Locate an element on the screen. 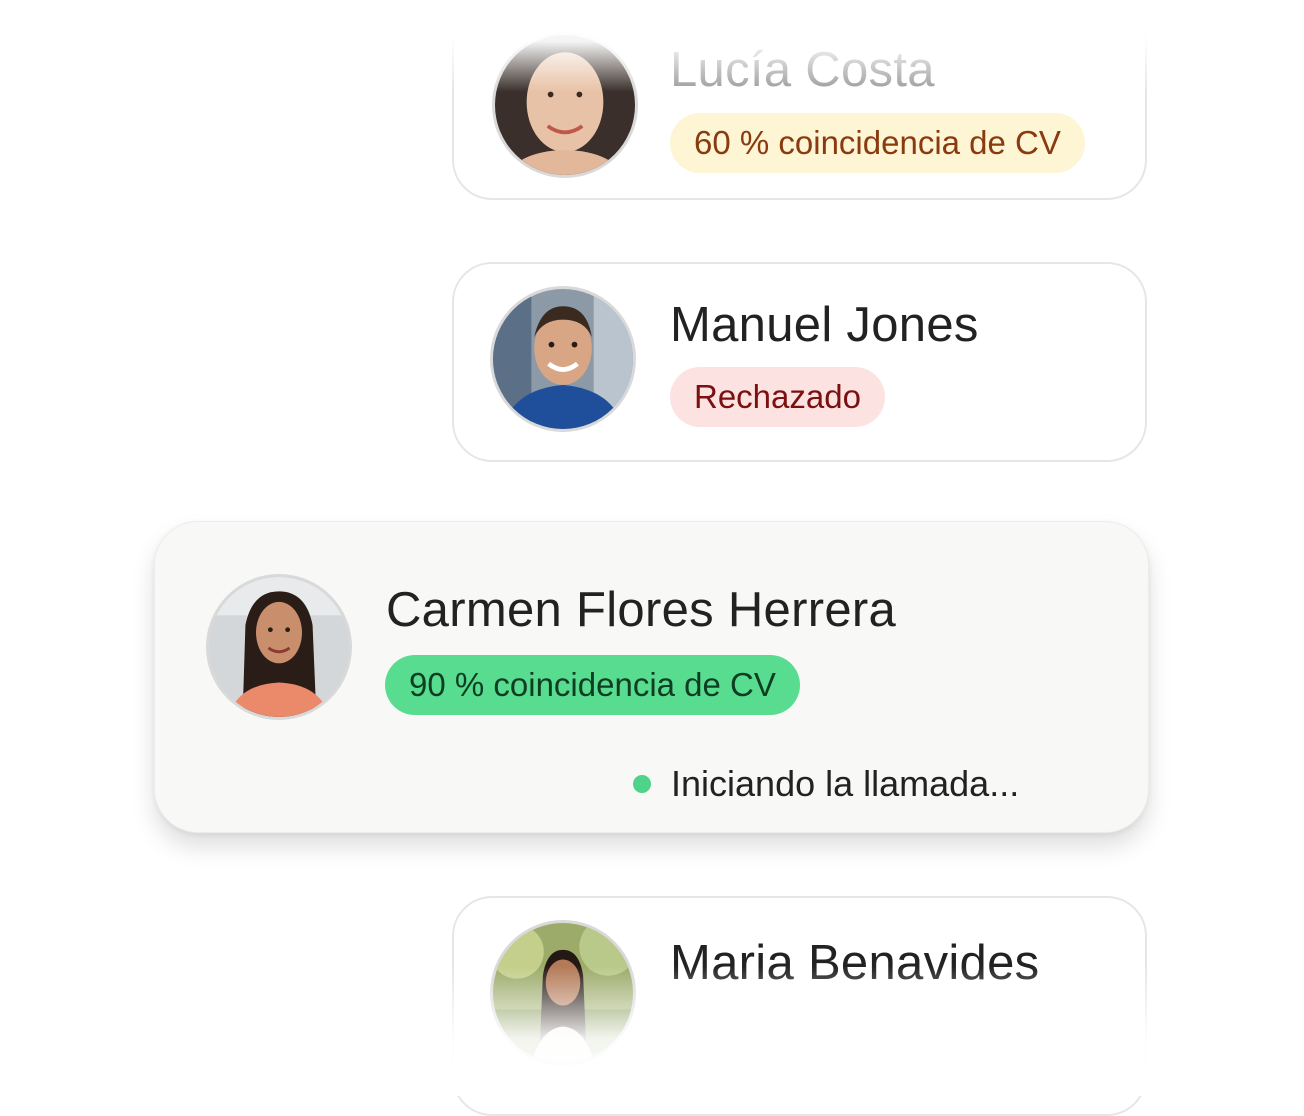 Image resolution: width=1304 pixels, height=1116 pixels. candidate-card-manuel-jones: Manuel Jones Rechazado is located at coordinates (799, 362).